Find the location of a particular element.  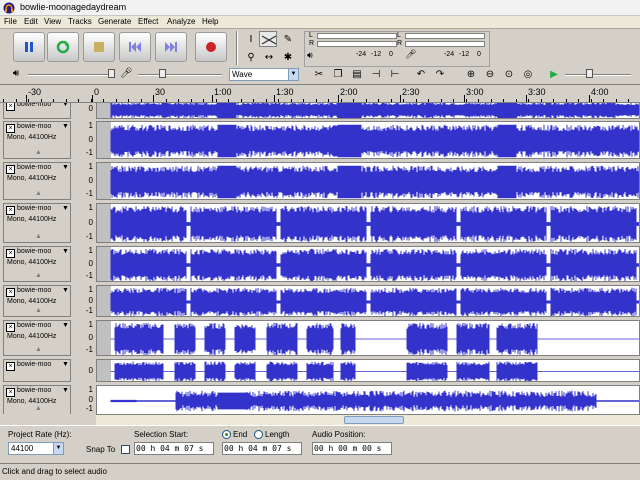

microphone-meter-icon: 🎤︎ is located at coordinates (410, 55).